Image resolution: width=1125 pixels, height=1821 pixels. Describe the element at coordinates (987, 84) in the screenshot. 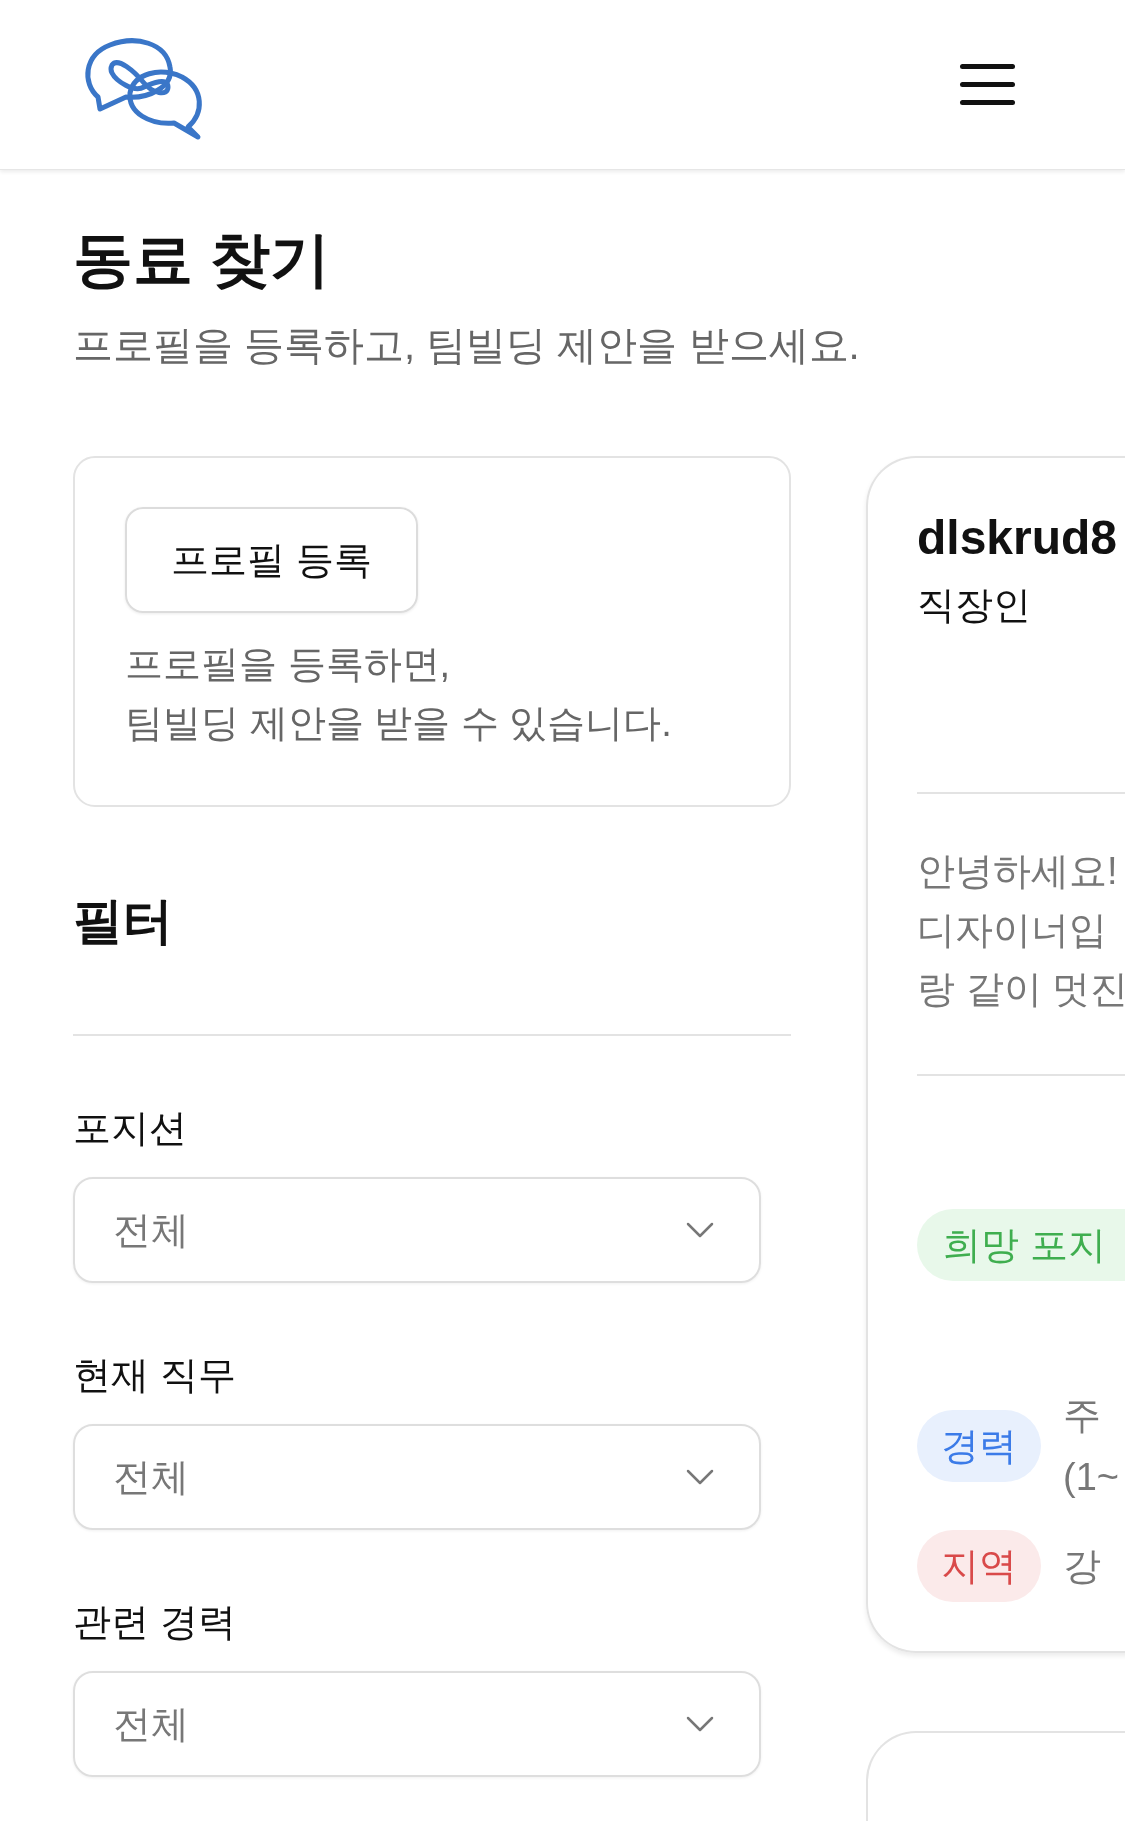

I see `menu-button` at that location.